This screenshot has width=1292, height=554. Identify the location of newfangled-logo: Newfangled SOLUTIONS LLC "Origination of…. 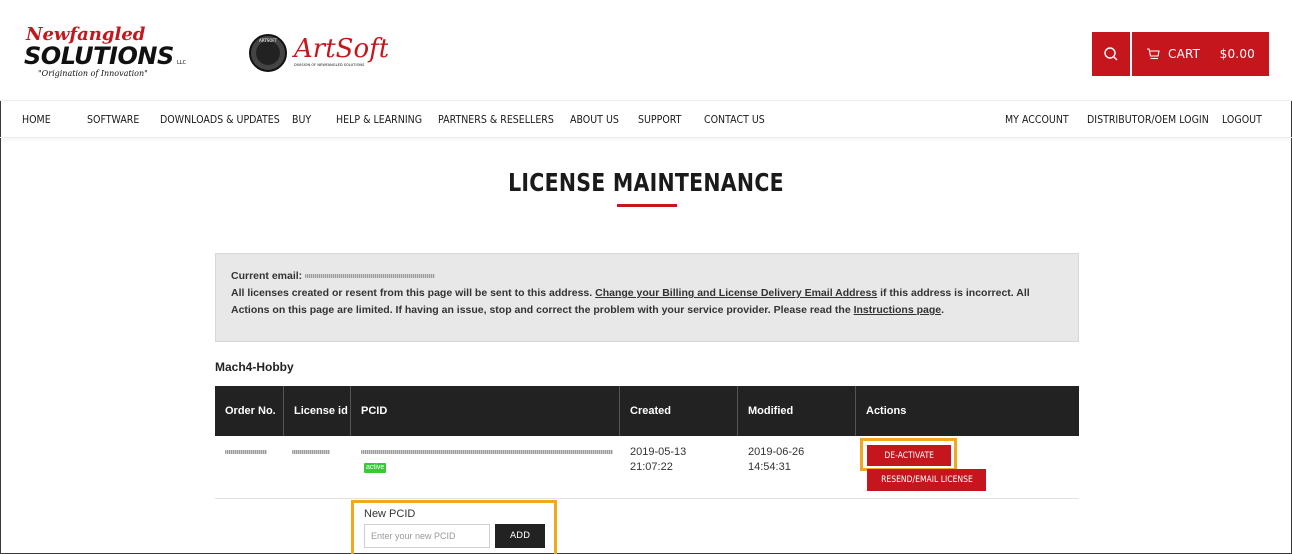
(112, 52).